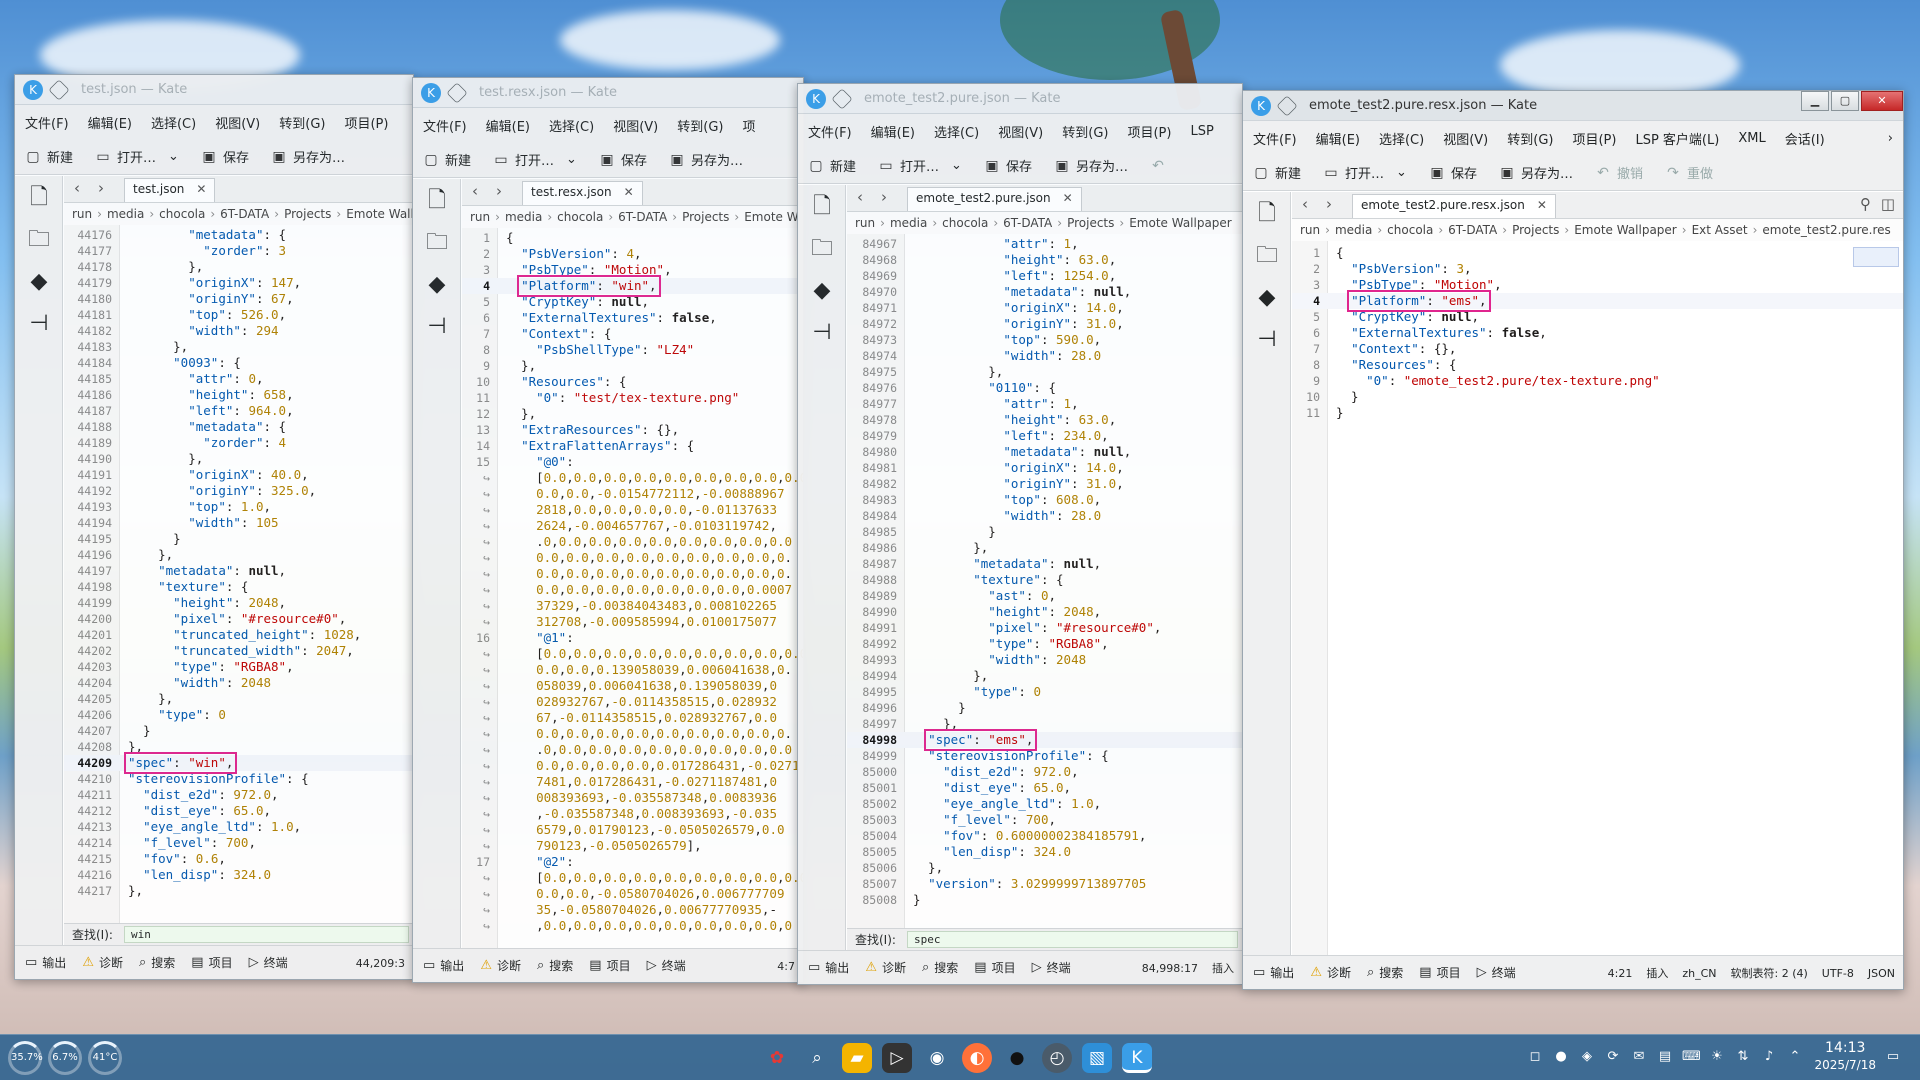 Image resolution: width=1920 pixels, height=1080 pixels. What do you see at coordinates (238, 507) in the screenshot?
I see `code-line: 44193 "top": 1.0,` at bounding box center [238, 507].